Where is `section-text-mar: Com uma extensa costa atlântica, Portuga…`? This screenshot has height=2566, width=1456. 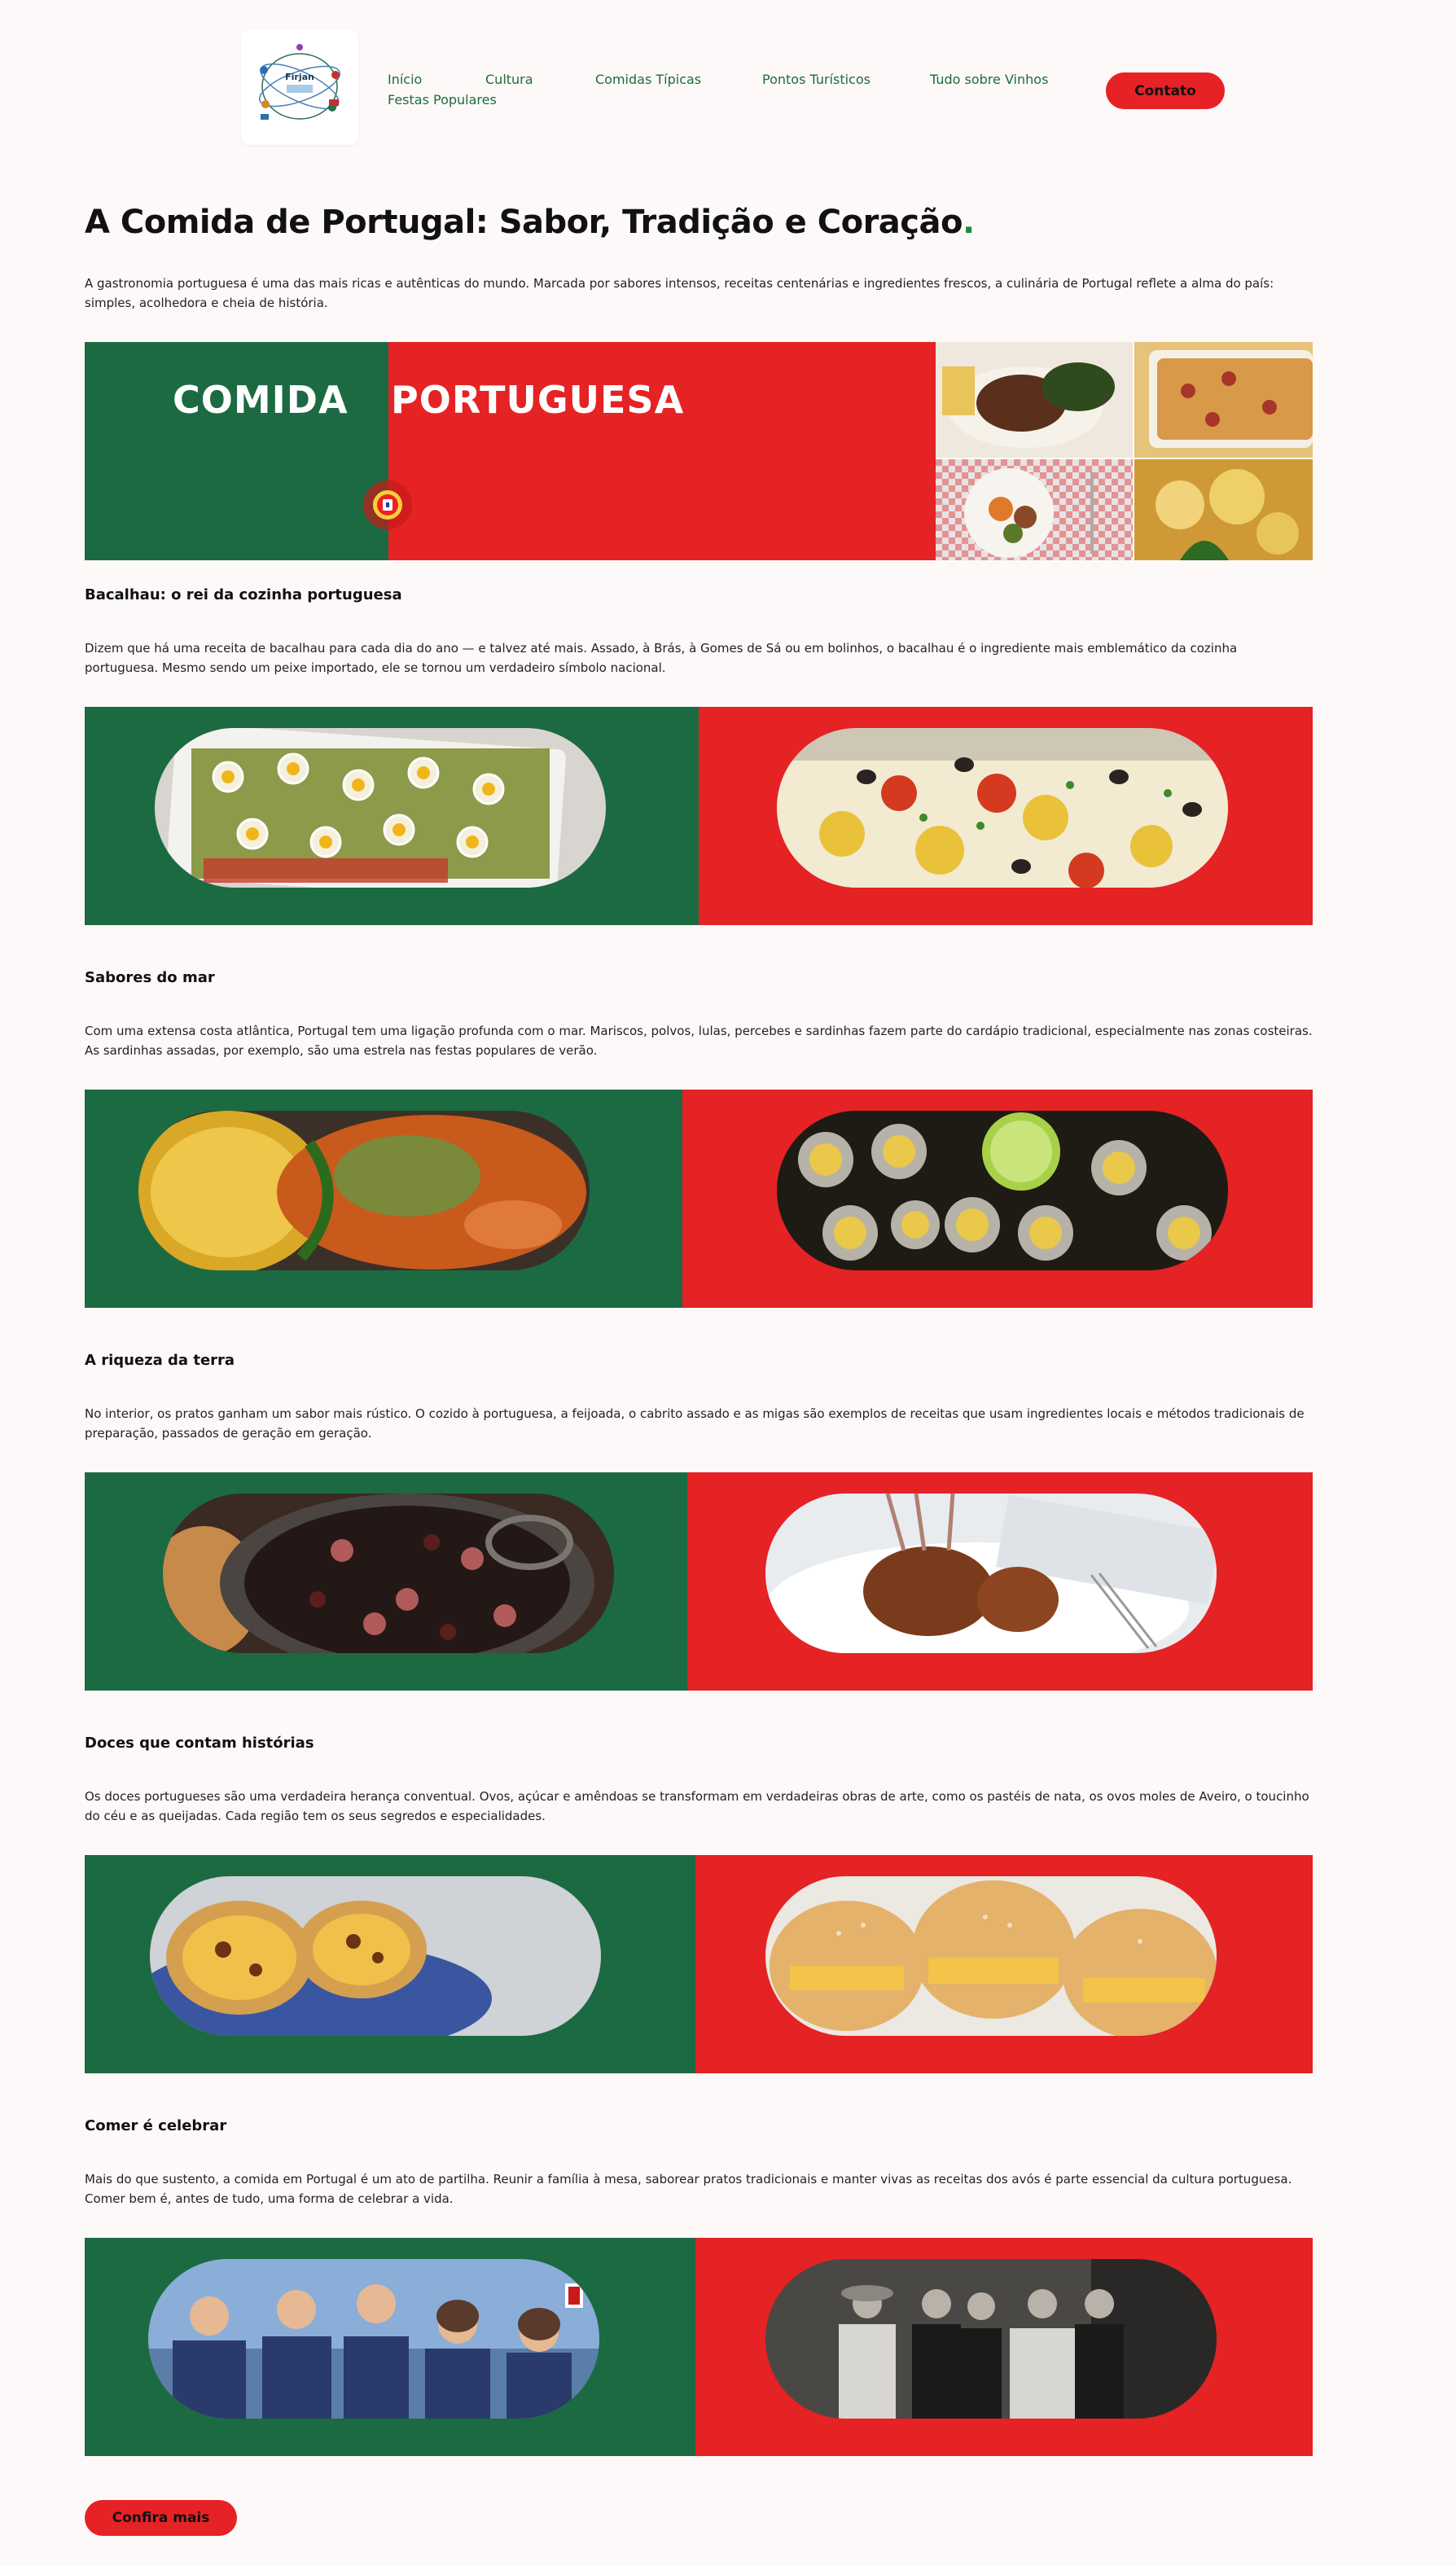
section-text-mar: Com uma extensa costa atlântica, Portuga… is located at coordinates (699, 1041).